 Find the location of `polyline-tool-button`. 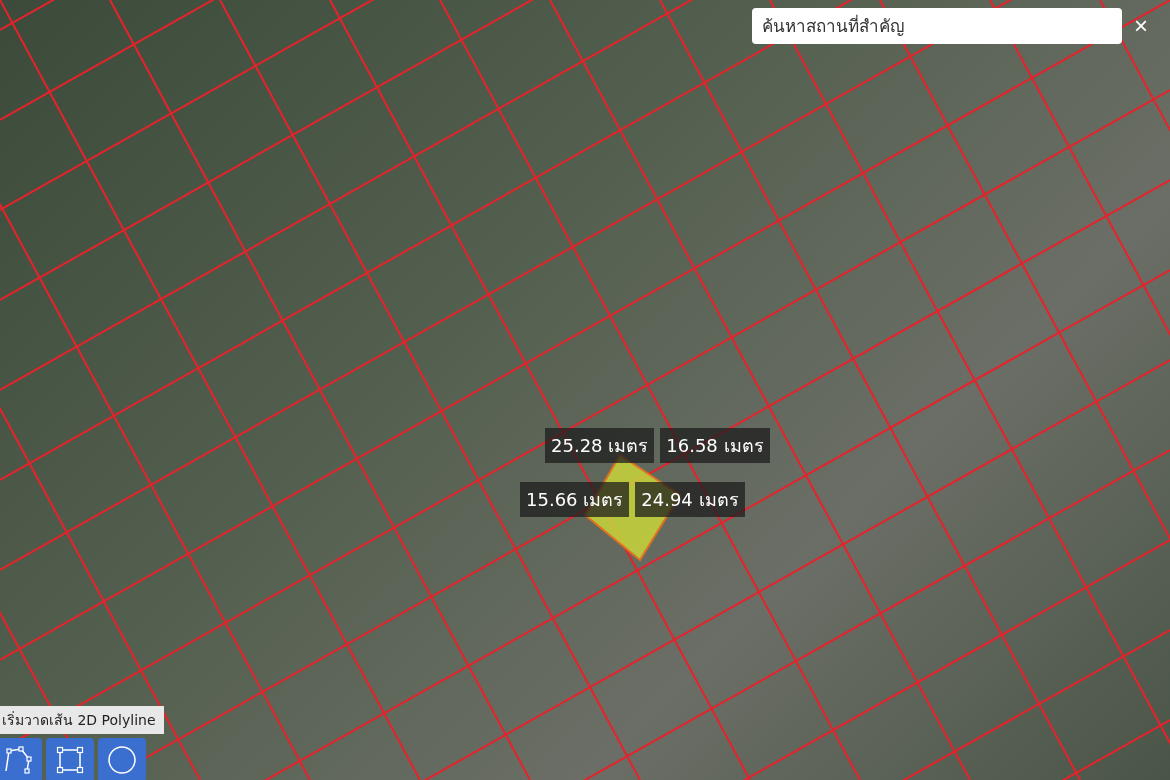

polyline-tool-button is located at coordinates (21, 759).